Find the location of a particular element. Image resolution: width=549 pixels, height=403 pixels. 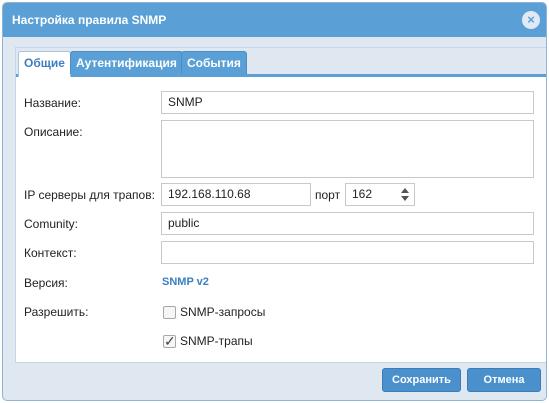

community-field: public is located at coordinates (347, 223).